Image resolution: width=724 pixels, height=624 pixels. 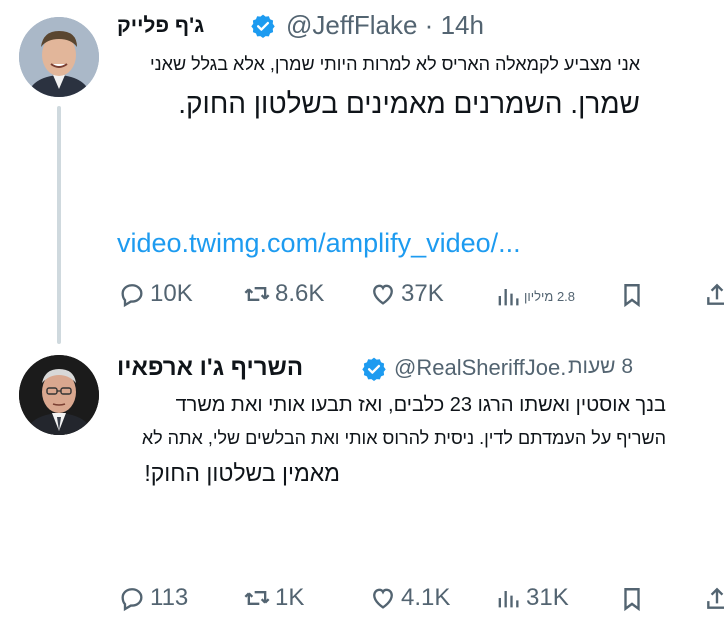 I want to click on tweet2-author-name: השריף ג'ו ארפאיו, so click(x=210, y=368).